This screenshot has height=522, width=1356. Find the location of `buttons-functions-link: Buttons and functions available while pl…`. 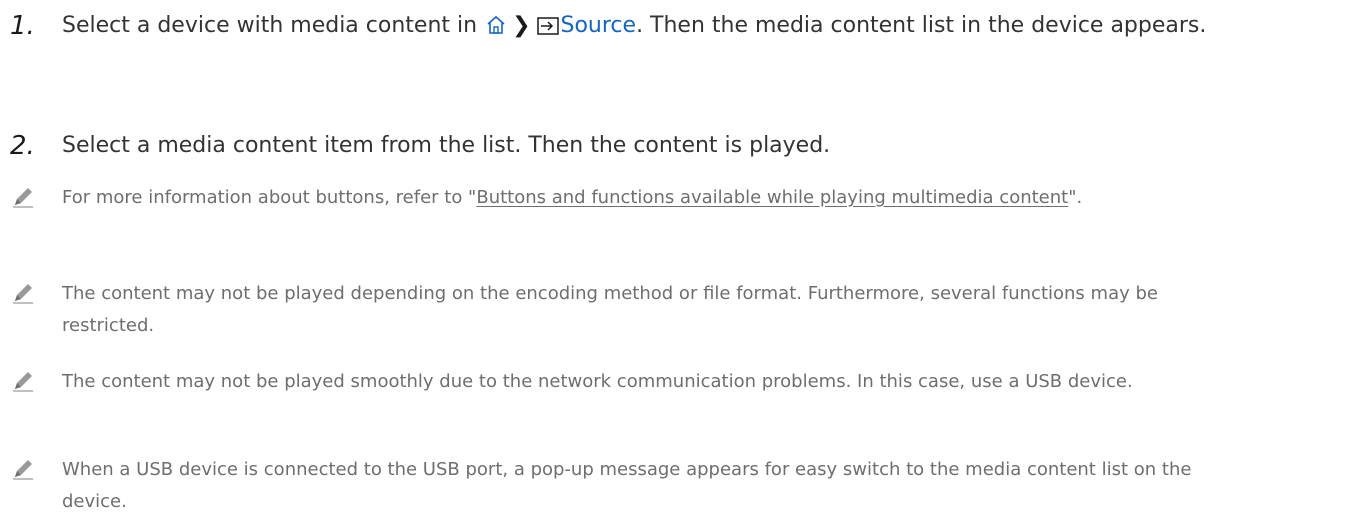

buttons-functions-link: Buttons and functions available while pl… is located at coordinates (772, 197).